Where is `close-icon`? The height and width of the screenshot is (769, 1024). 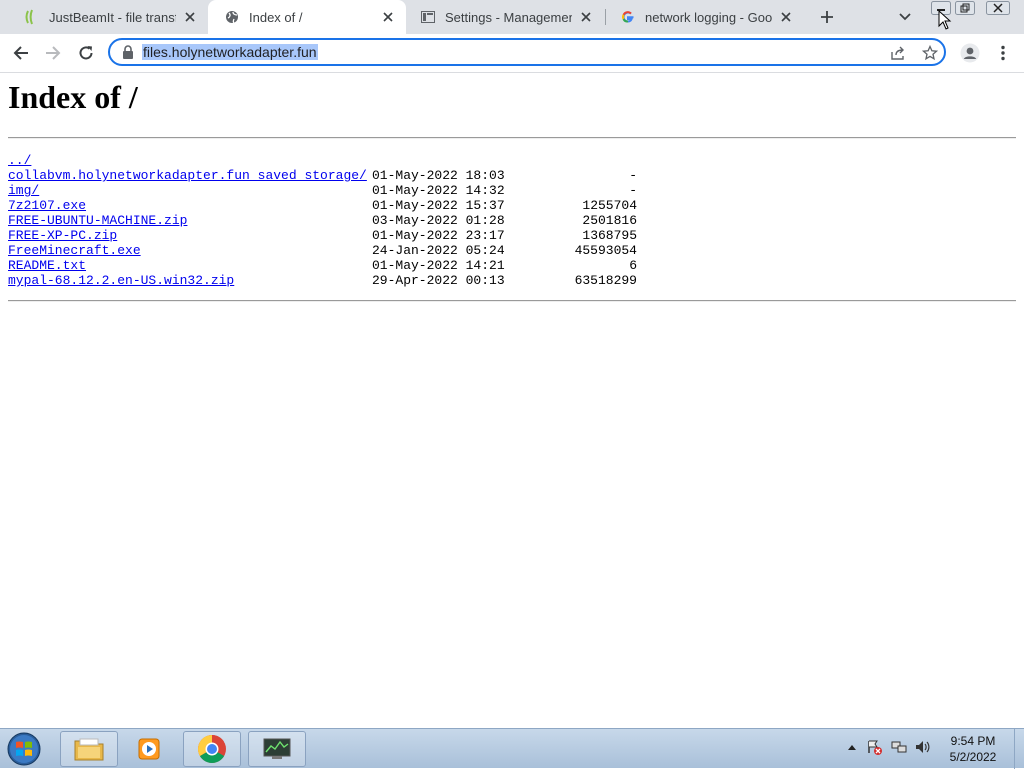
close-icon is located at coordinates (998, 8).